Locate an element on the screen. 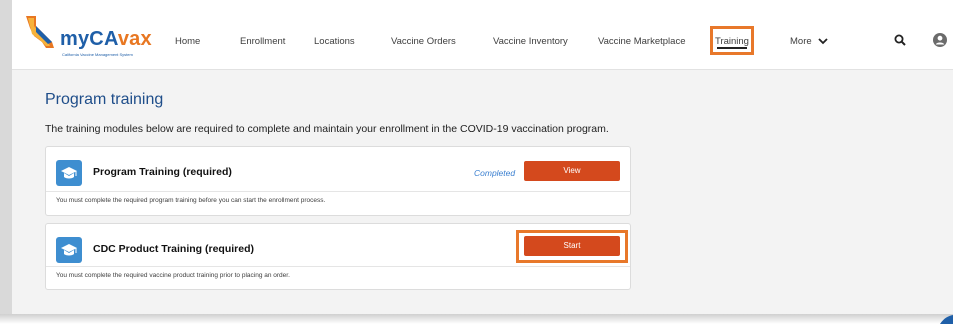 The image size is (953, 324). california-map-logo-icon is located at coordinates (40, 32).